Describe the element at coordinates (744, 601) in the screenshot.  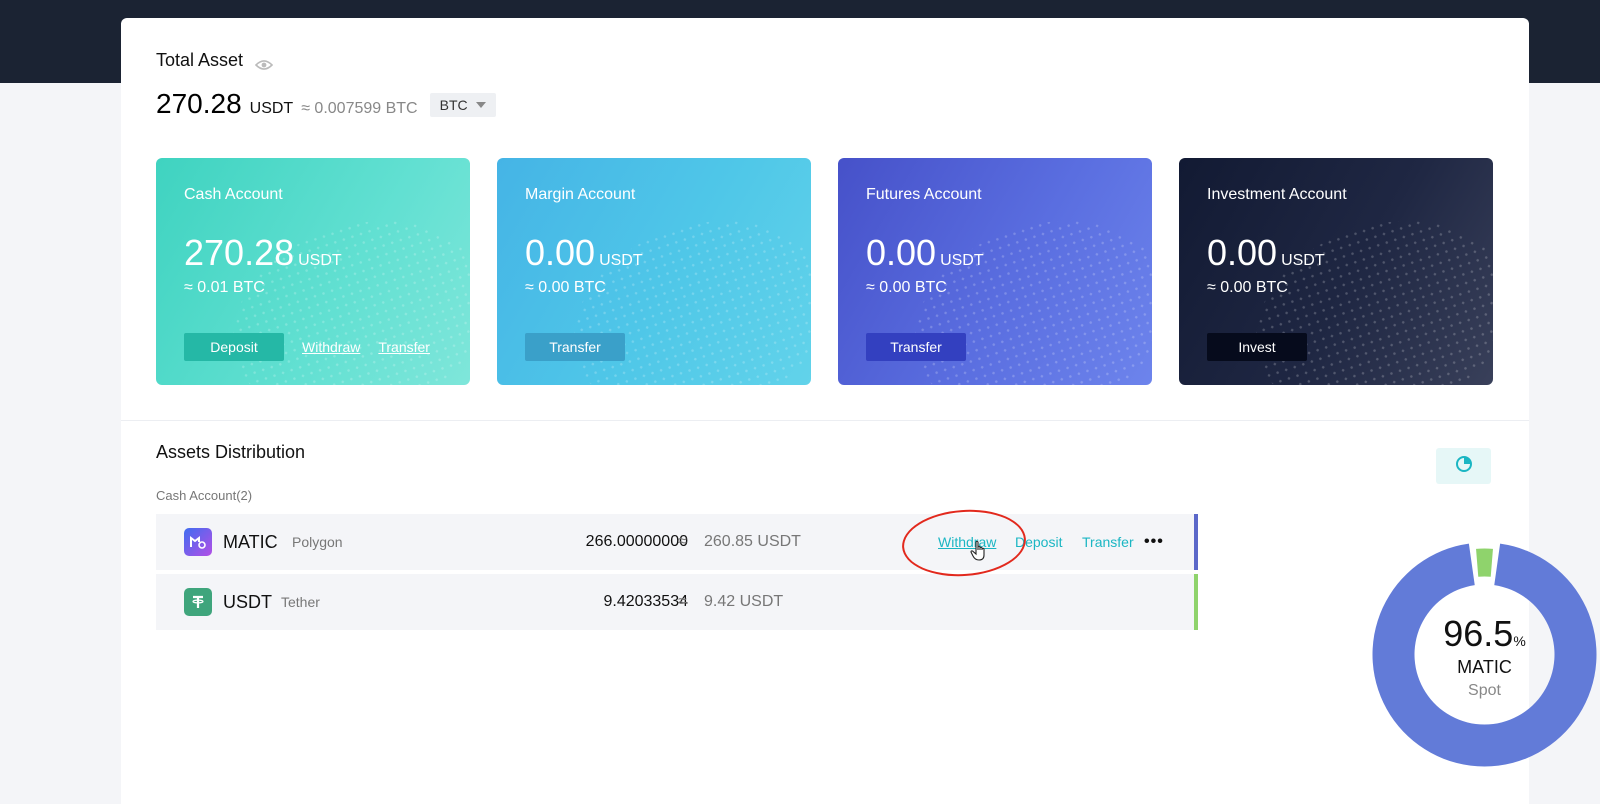
I see `asset-usdt-value: 9.42 USDT` at that location.